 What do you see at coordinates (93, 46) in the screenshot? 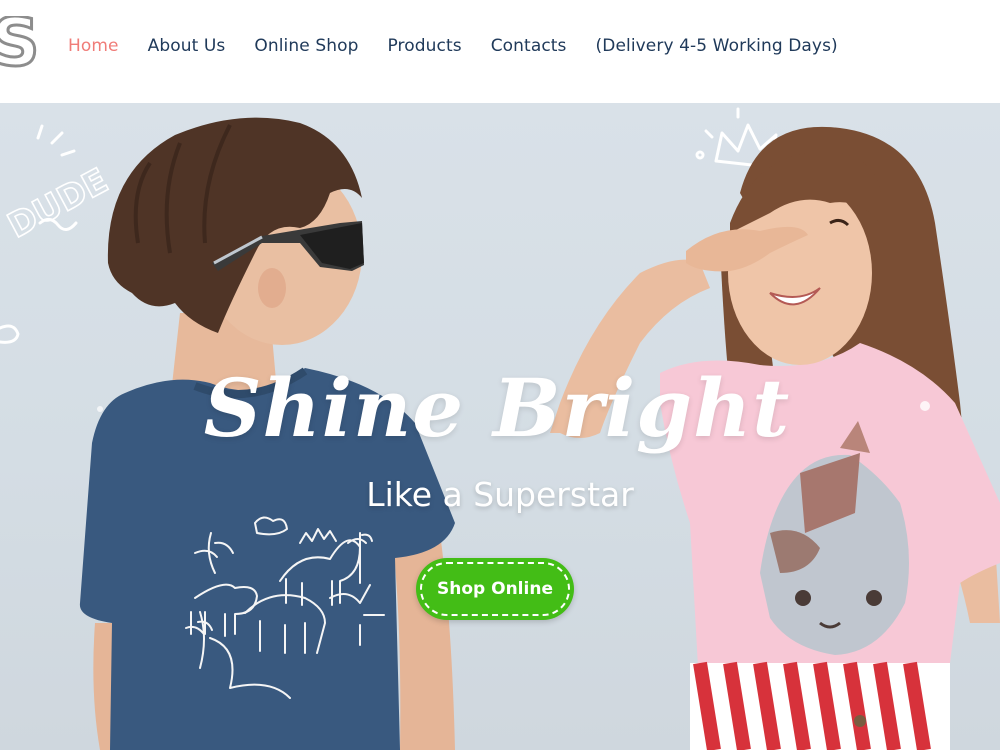
I see `nav-home-link: Home` at bounding box center [93, 46].